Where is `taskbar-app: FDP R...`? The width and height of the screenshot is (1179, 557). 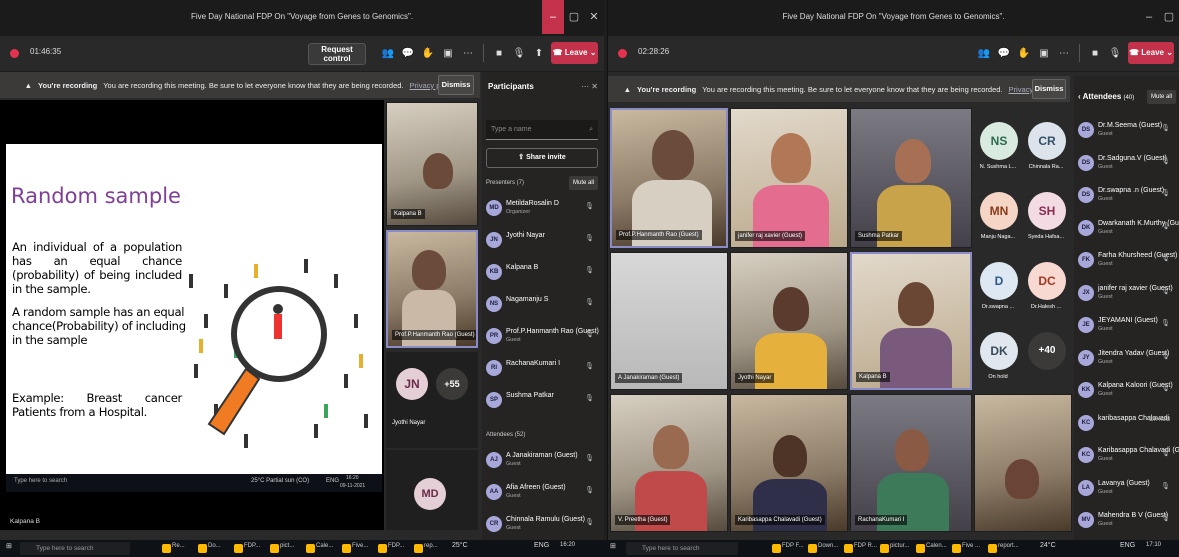
taskbar-app: FDP R... is located at coordinates (859, 548).